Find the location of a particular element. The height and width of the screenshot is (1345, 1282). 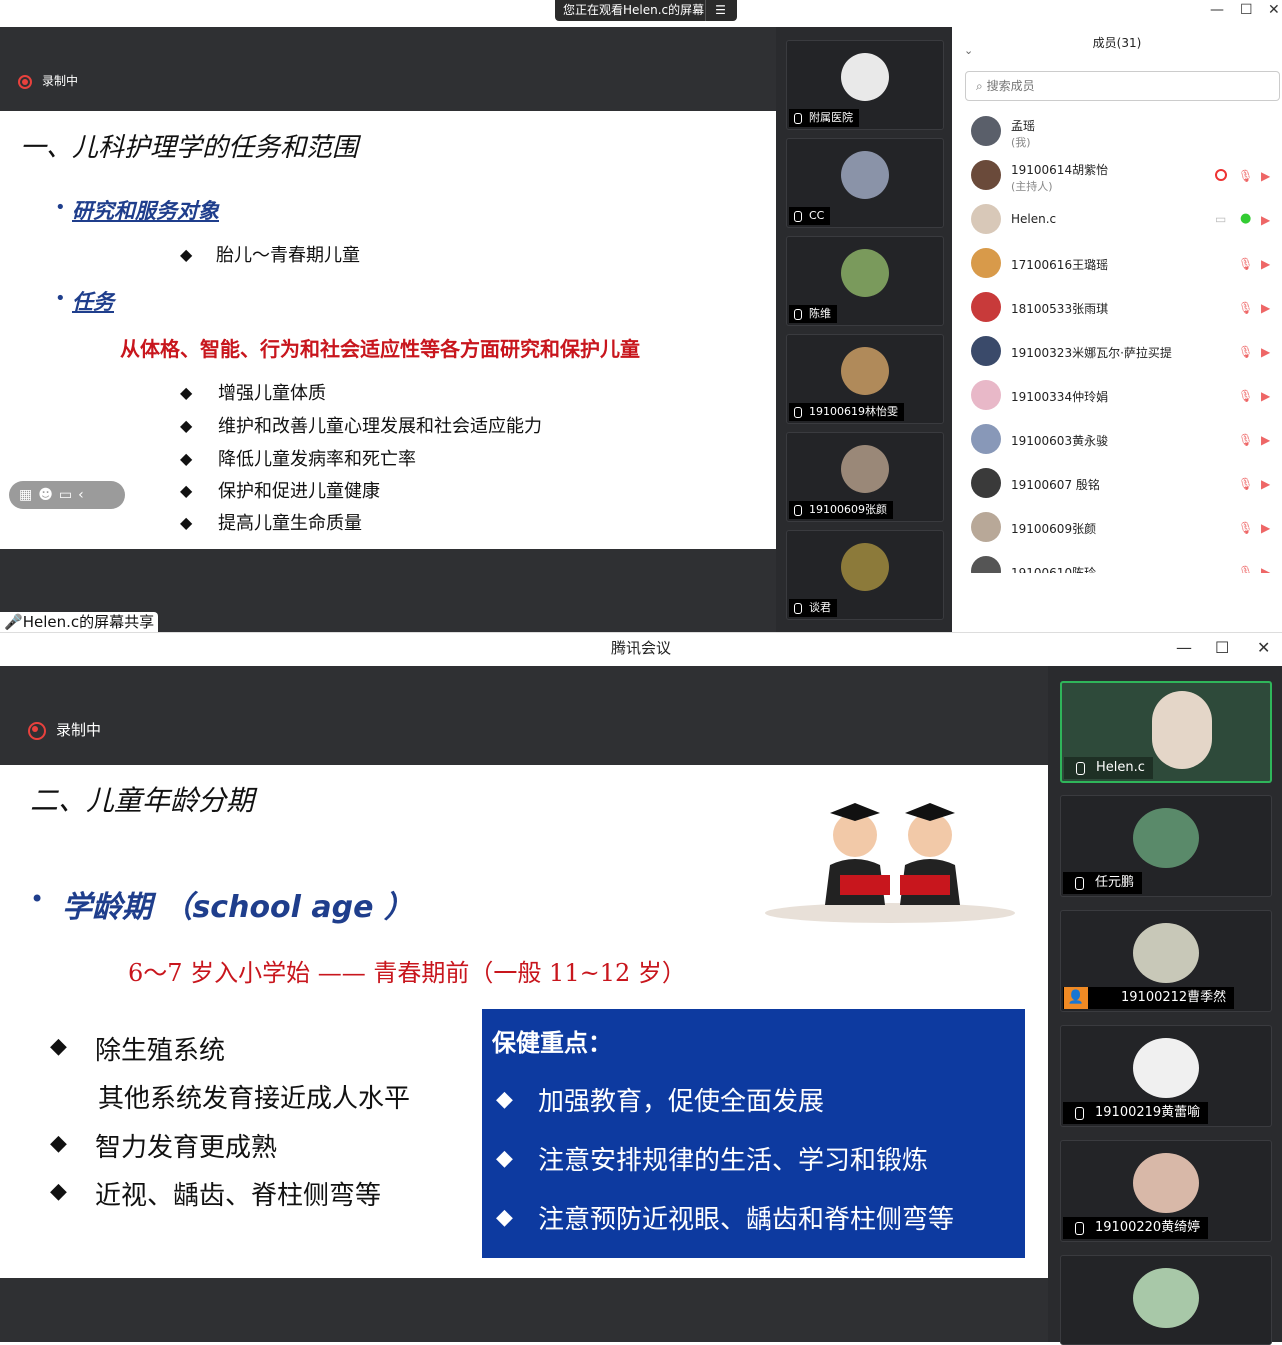

box-item: 注意预防近视眼、龋齿和脊柱侧弯等 is located at coordinates (746, 1220).